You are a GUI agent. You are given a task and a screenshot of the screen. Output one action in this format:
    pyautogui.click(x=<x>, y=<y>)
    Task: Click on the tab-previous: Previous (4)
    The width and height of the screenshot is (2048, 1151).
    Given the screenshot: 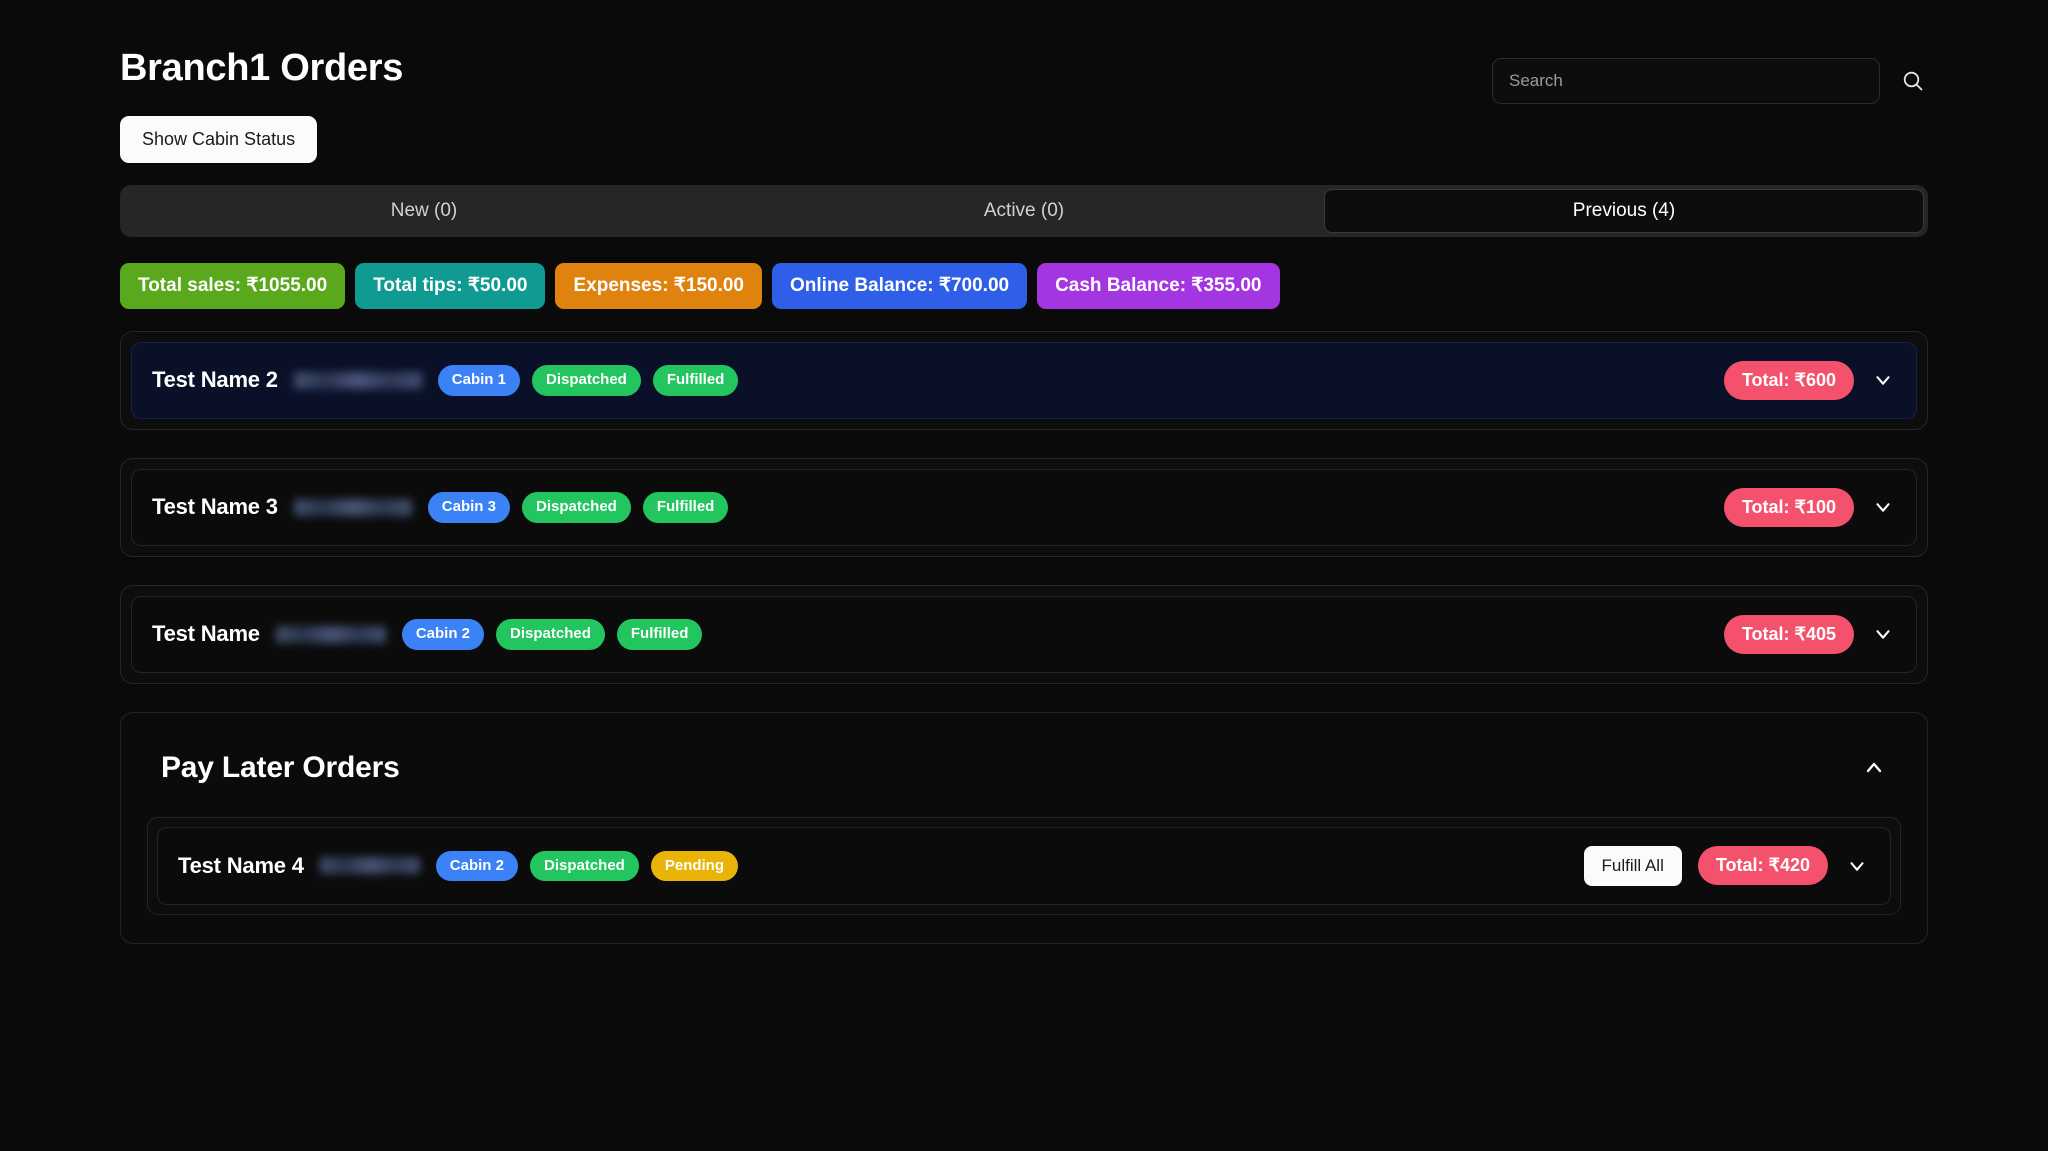 What is the action you would take?
    pyautogui.click(x=1624, y=211)
    